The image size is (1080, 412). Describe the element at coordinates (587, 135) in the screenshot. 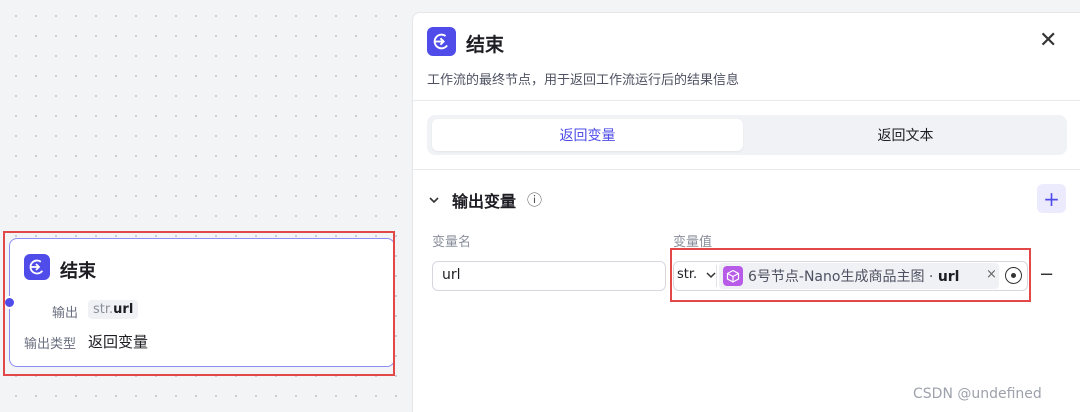

I see `tab-return-variable: 返回变量` at that location.